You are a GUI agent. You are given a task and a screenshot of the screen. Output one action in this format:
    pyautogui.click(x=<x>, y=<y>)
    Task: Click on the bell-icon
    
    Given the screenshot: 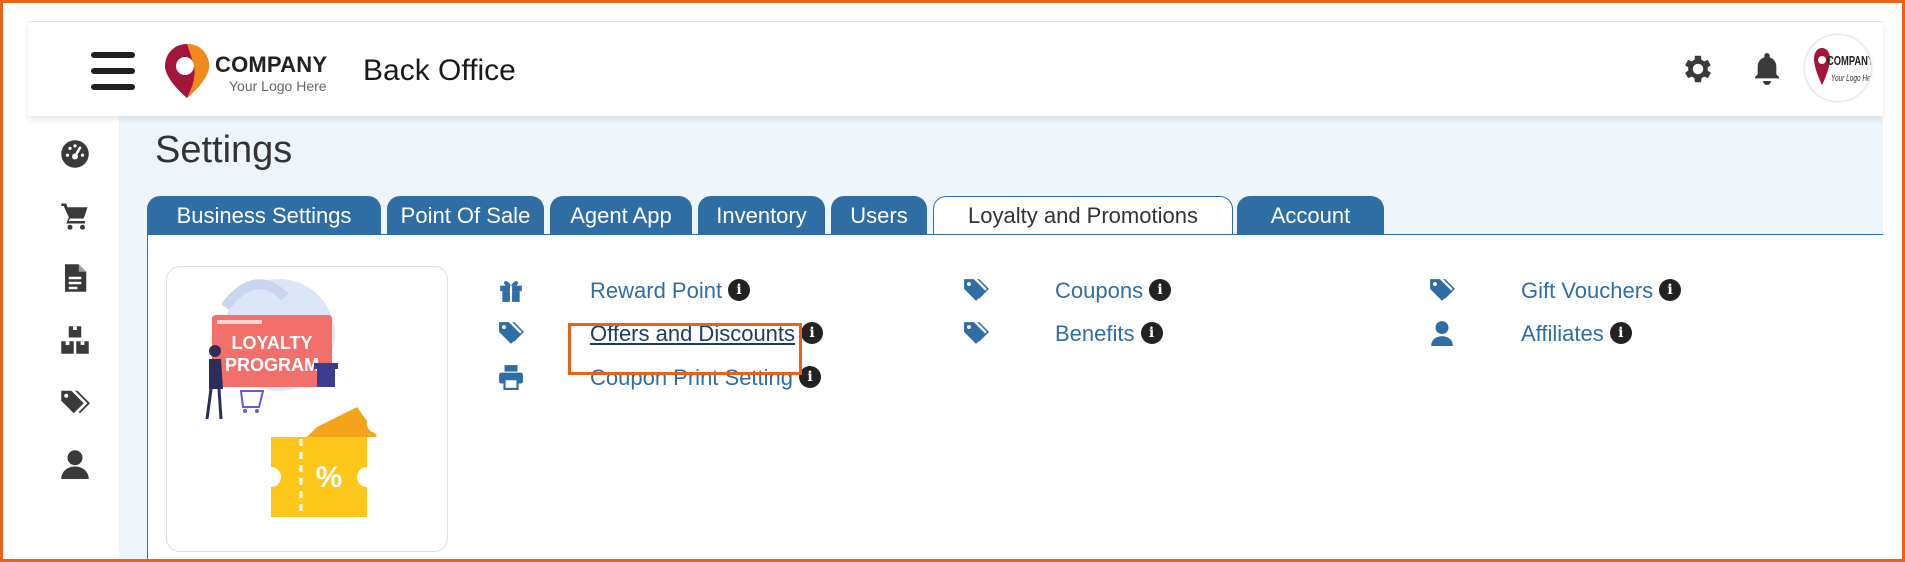 What is the action you would take?
    pyautogui.click(x=1767, y=69)
    